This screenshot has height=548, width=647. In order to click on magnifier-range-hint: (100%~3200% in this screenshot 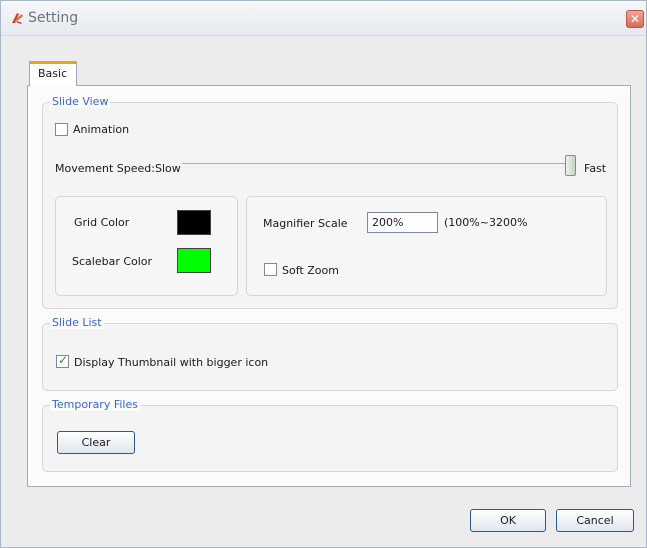, I will do `click(486, 222)`.